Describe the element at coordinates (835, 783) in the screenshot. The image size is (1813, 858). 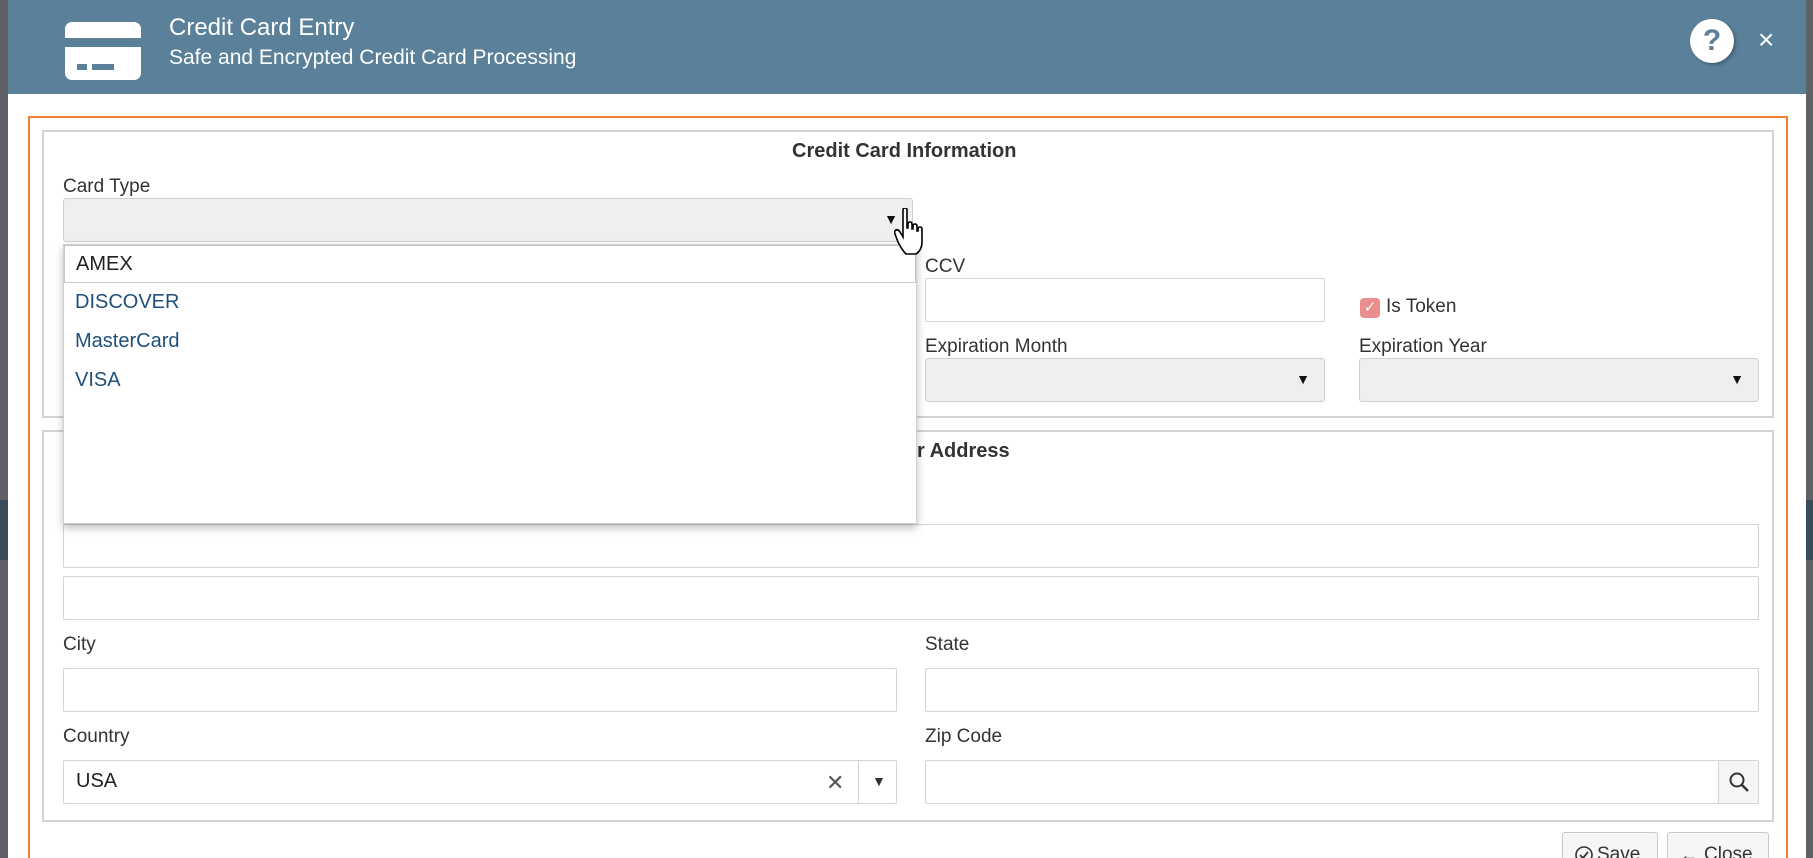
I see `clear-icon: ✕` at that location.